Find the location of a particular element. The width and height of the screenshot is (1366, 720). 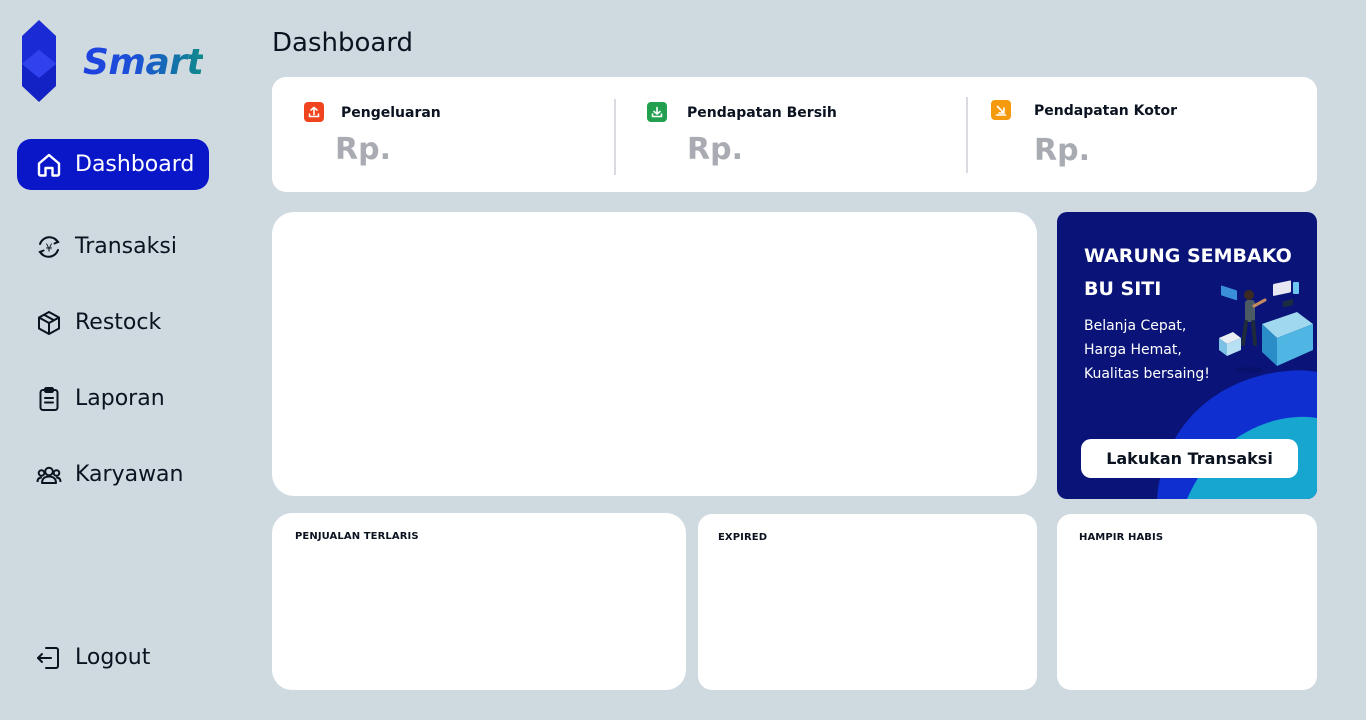

logout-icon is located at coordinates (49, 658).